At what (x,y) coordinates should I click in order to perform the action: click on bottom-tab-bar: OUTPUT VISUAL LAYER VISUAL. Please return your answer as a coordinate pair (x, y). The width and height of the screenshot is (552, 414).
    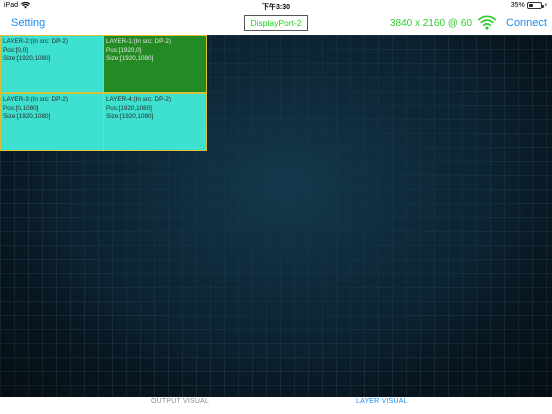
    Looking at the image, I should click on (276, 405).